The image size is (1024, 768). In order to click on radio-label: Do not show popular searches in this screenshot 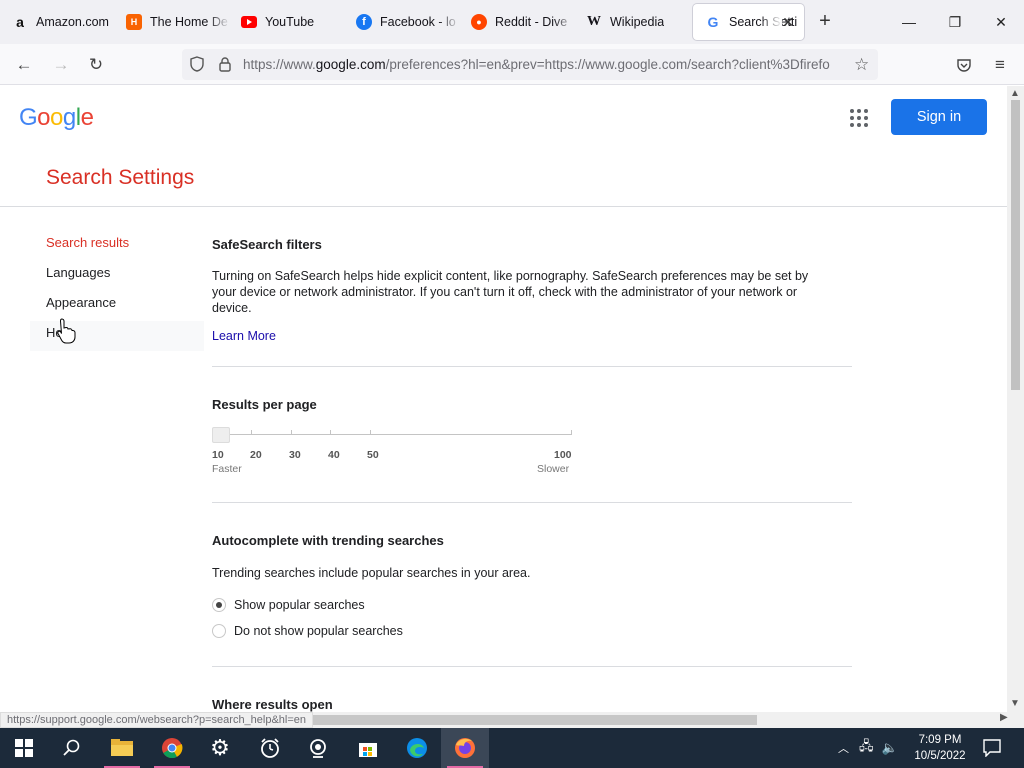, I will do `click(318, 631)`.